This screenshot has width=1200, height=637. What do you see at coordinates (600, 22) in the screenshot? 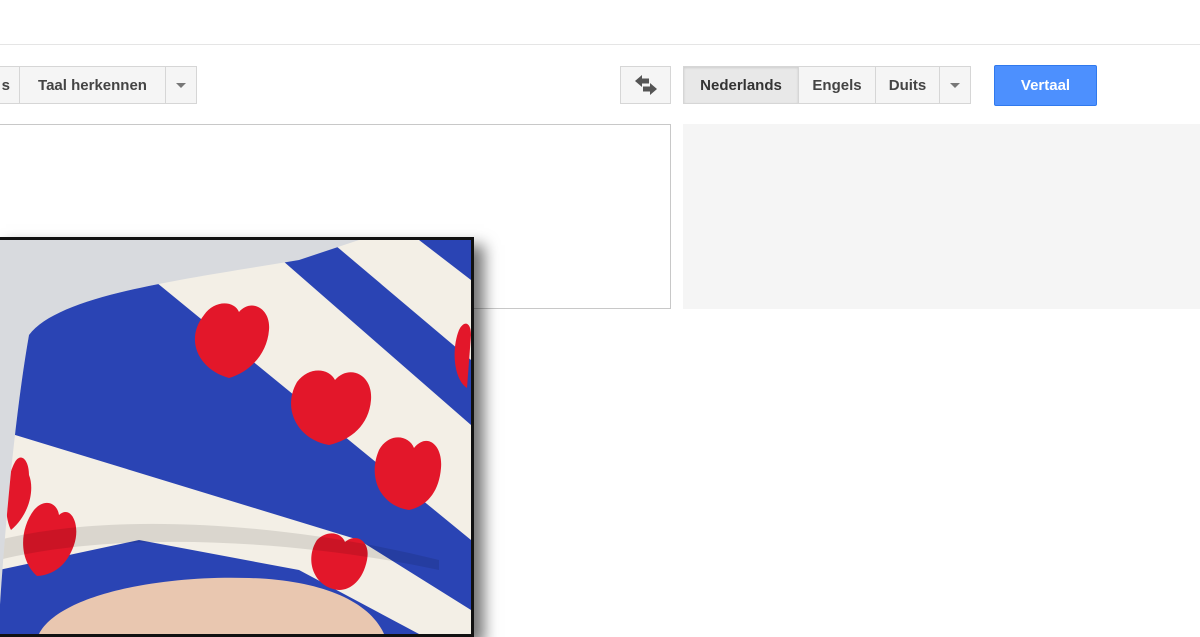
I see `top-bar` at bounding box center [600, 22].